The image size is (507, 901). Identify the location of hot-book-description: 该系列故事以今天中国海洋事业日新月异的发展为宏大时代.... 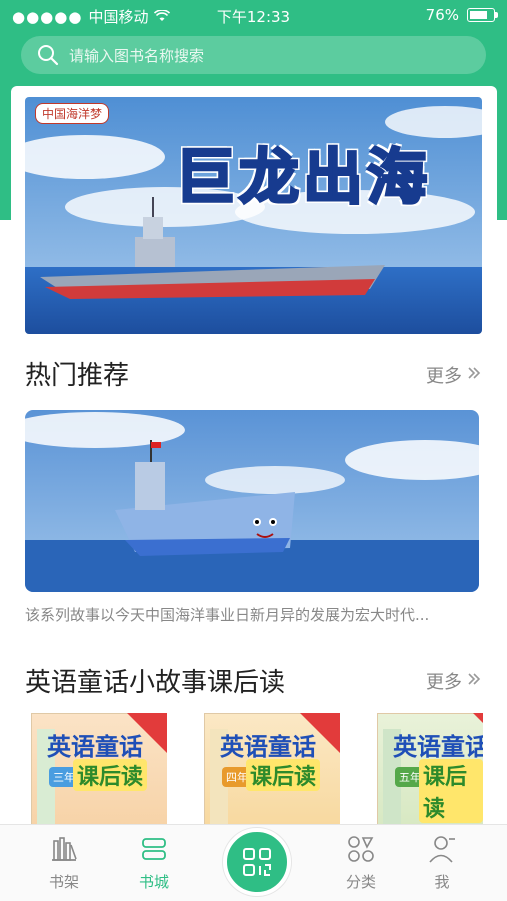
(227, 615).